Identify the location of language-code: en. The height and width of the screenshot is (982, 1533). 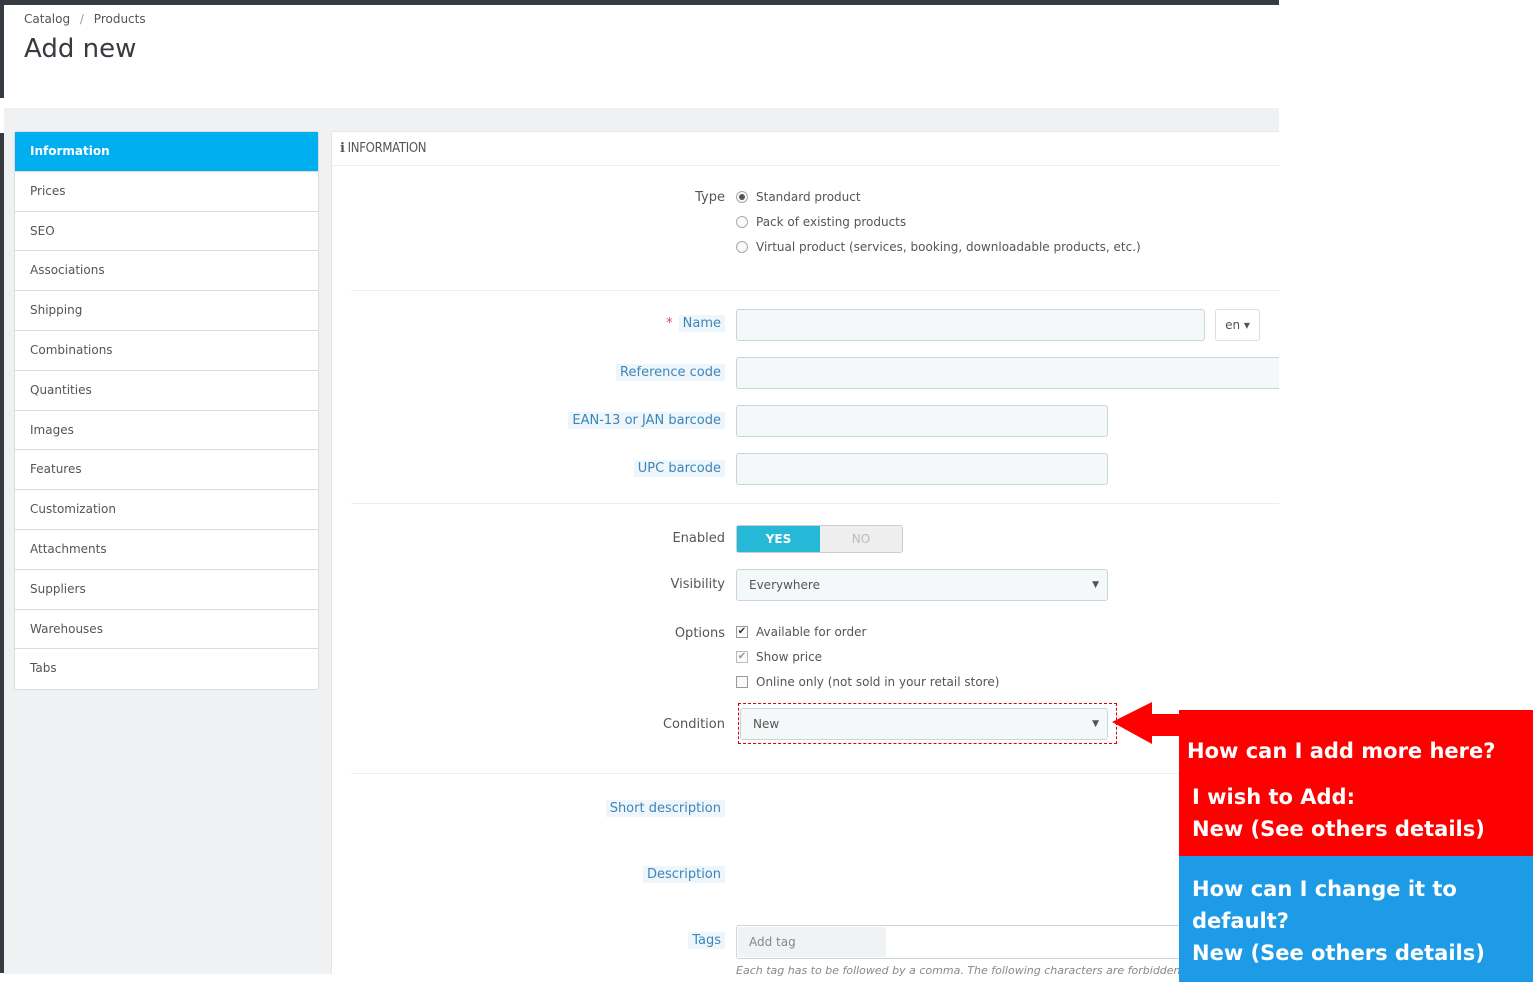
(1233, 325).